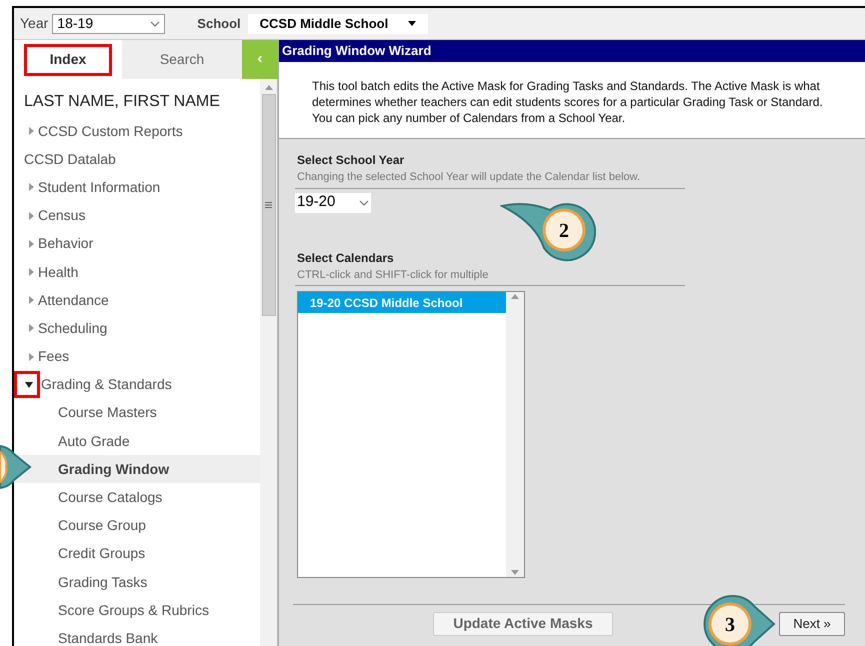  Describe the element at coordinates (137, 610) in the screenshot. I see `nav-subitem: Score Groups & Rubrics` at that location.